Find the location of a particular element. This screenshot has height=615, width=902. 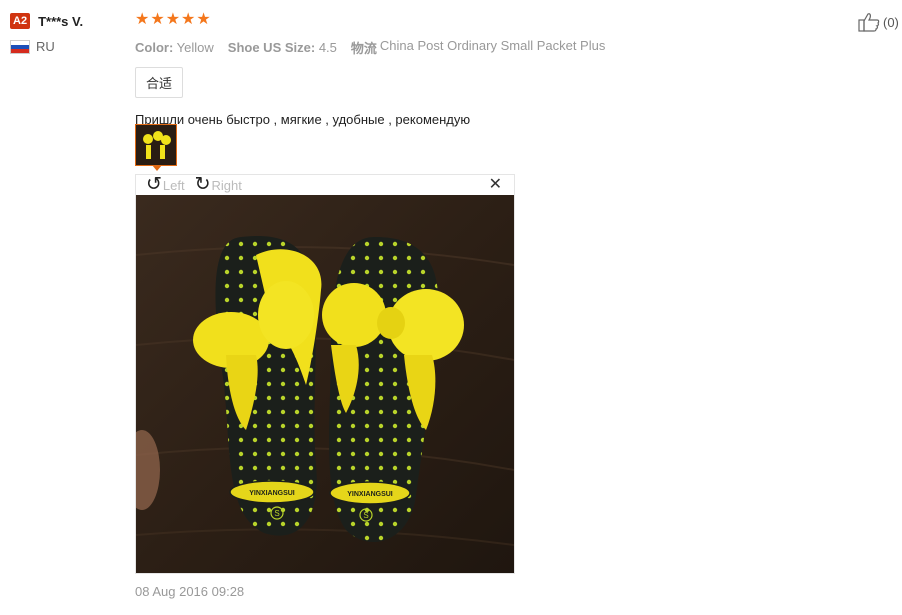

attribute-color: Color: Yellow is located at coordinates (174, 47).